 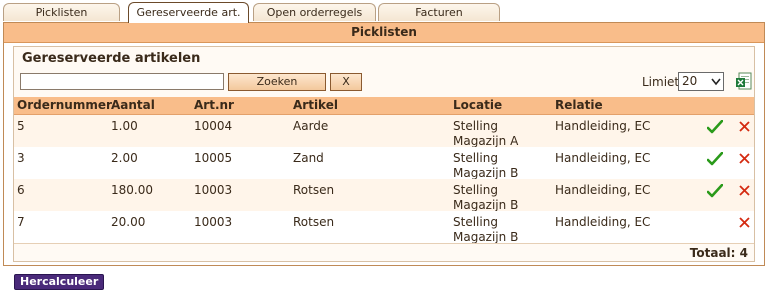 I want to click on panel-header: Picklisten, so click(x=384, y=33).